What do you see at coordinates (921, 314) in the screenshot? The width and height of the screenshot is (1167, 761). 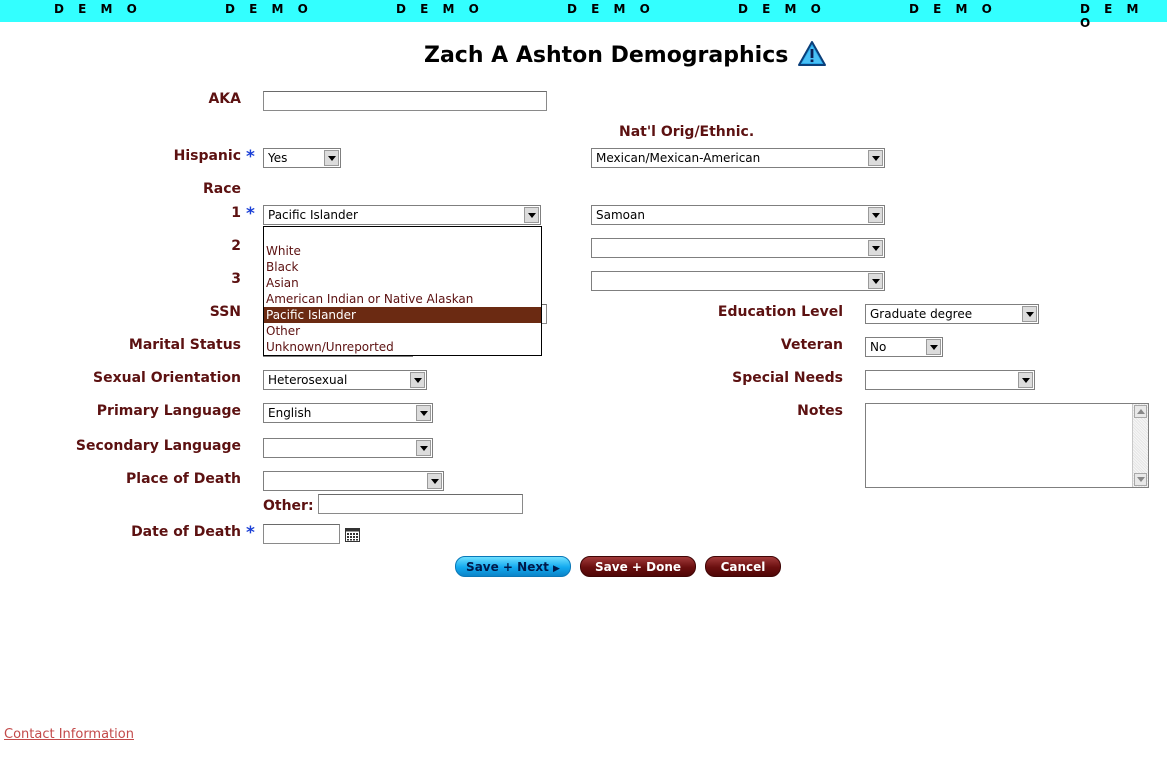 I see `education-level-value: Graduate degree` at bounding box center [921, 314].